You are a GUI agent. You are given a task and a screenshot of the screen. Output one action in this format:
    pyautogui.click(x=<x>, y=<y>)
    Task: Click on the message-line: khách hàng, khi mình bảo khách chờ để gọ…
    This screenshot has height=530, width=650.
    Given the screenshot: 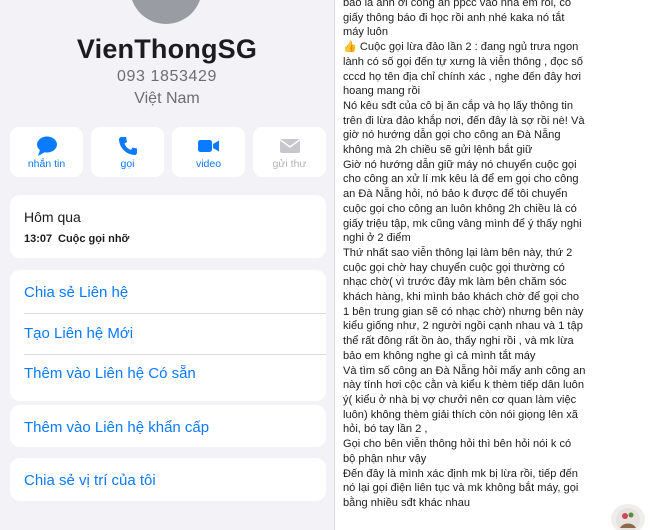 What is the action you would take?
    pyautogui.click(x=461, y=297)
    